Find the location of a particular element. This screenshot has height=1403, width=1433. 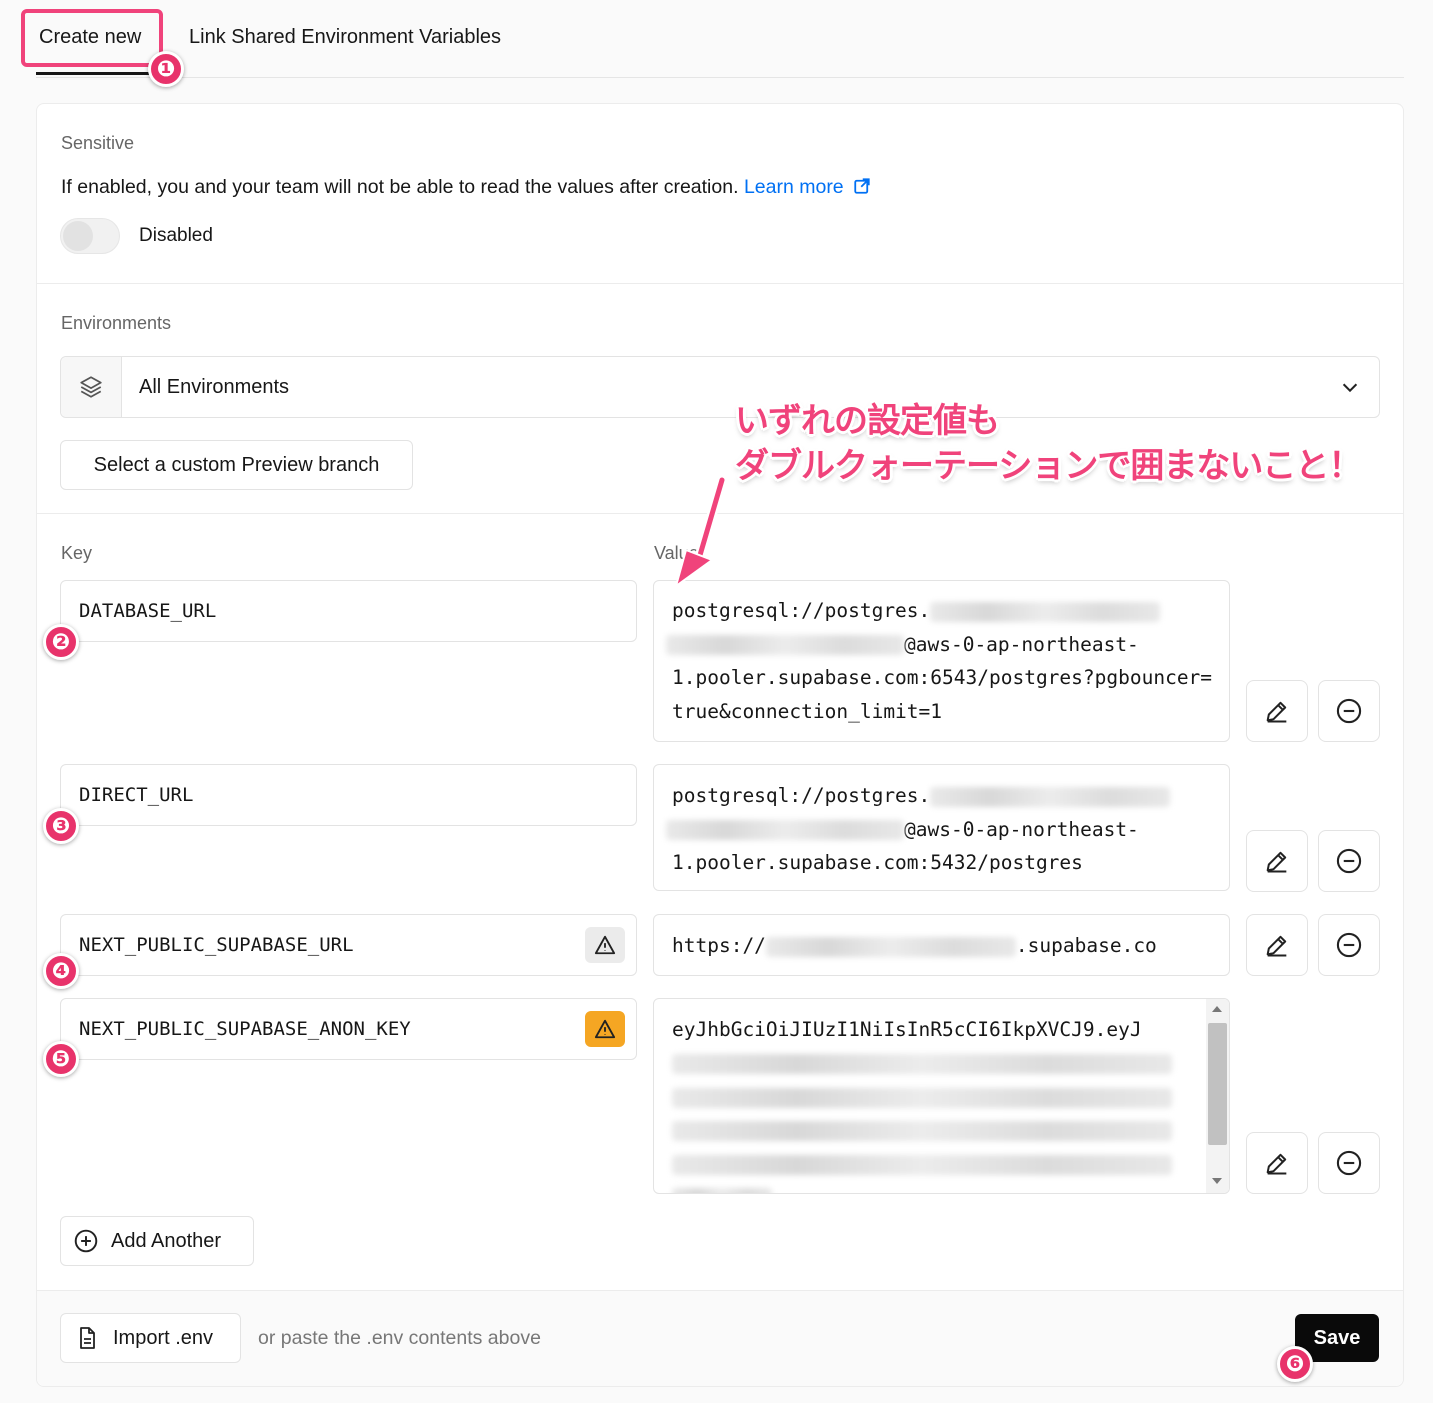

key-column-header: Key is located at coordinates (77, 553).